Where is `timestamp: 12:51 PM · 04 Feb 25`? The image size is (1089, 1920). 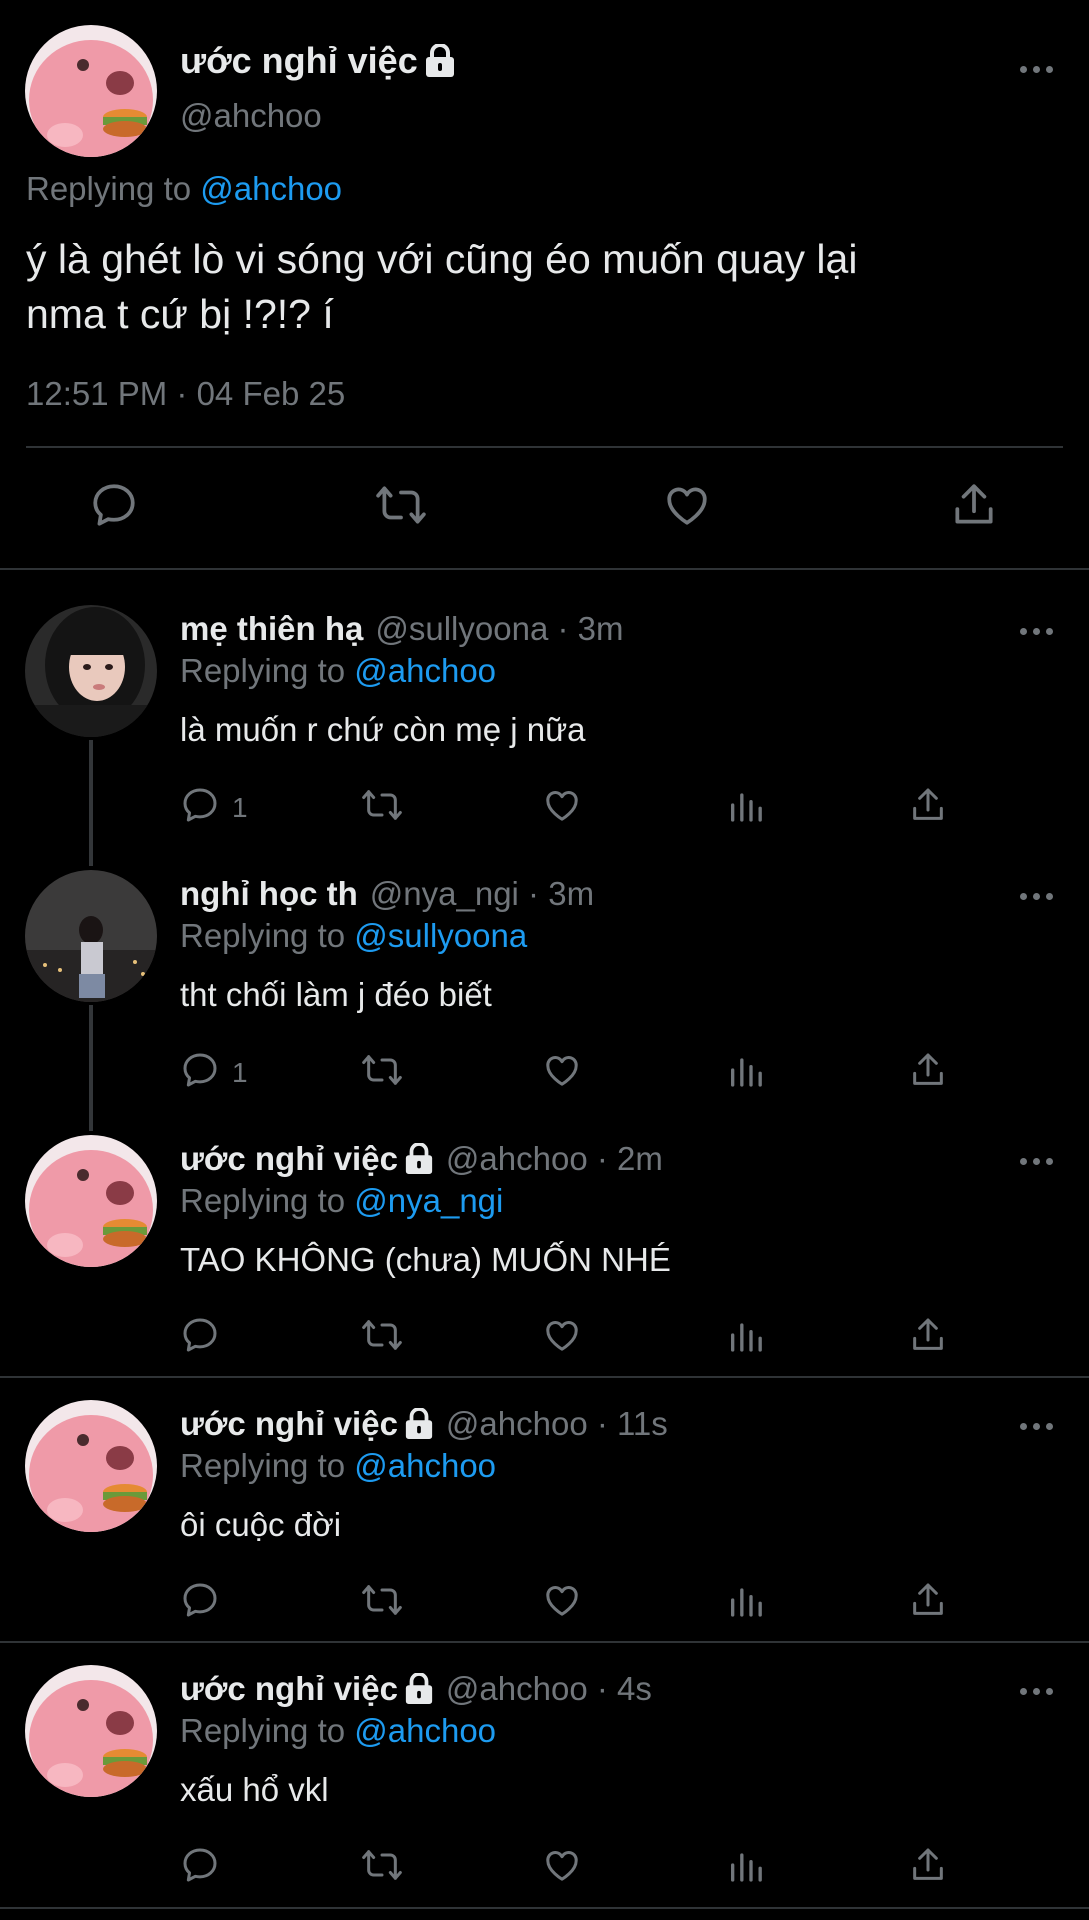 timestamp: 12:51 PM · 04 Feb 25 is located at coordinates (185, 394).